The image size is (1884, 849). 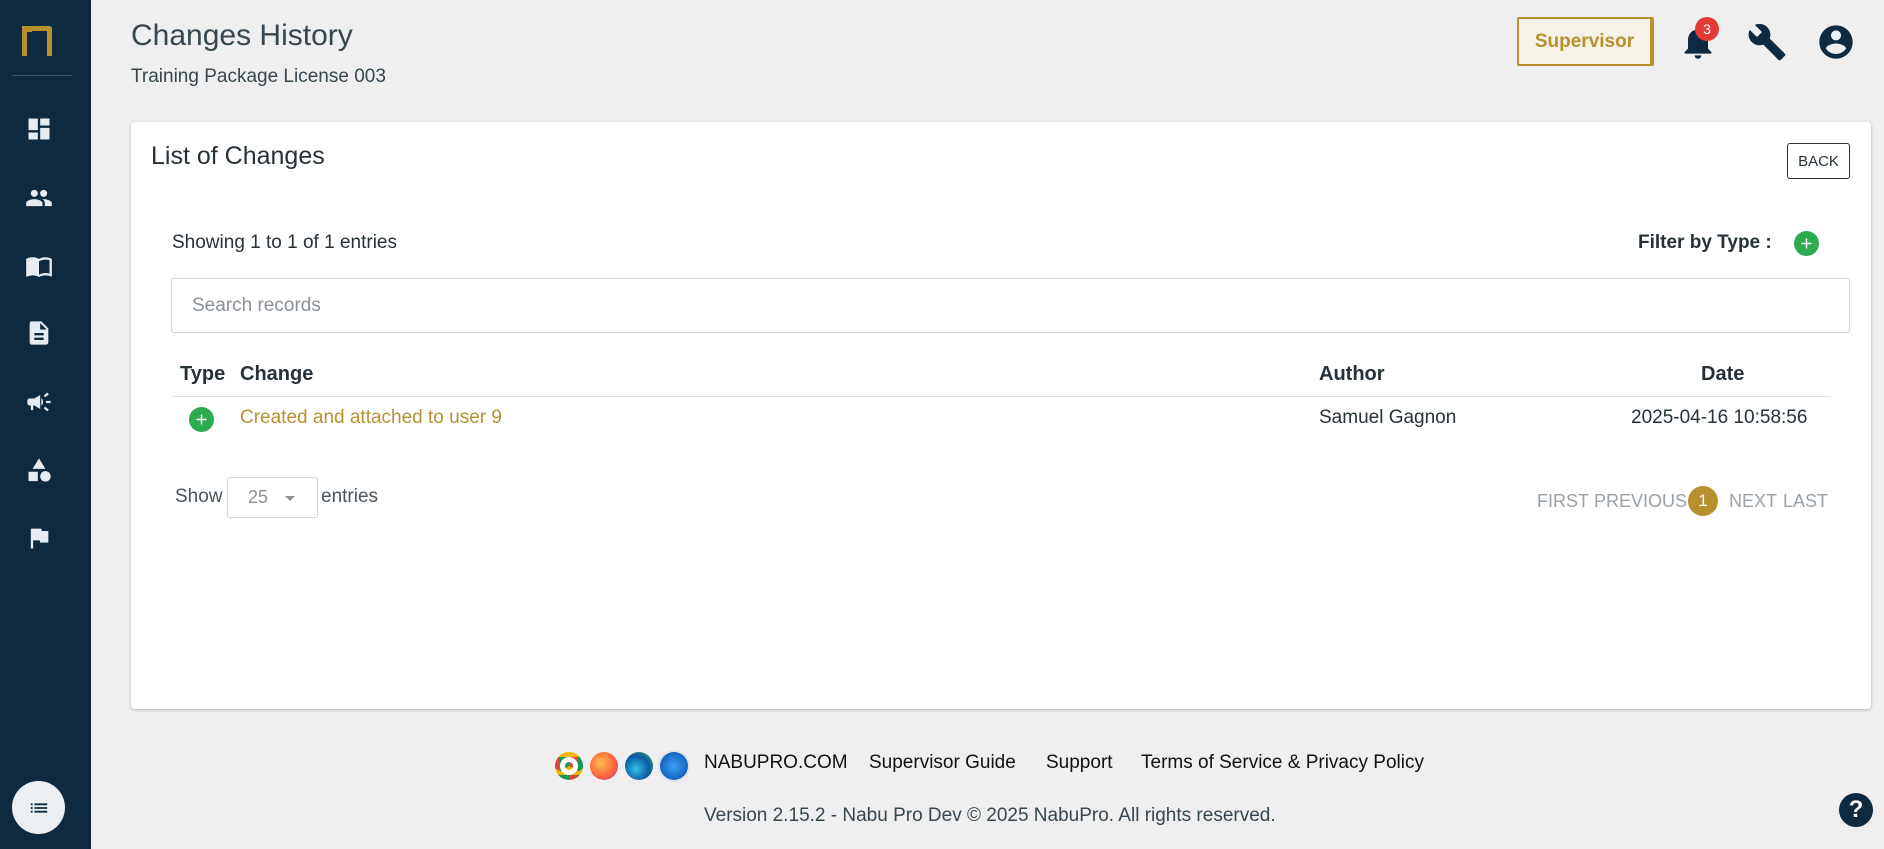 I want to click on dashboard-icon, so click(x=39, y=129).